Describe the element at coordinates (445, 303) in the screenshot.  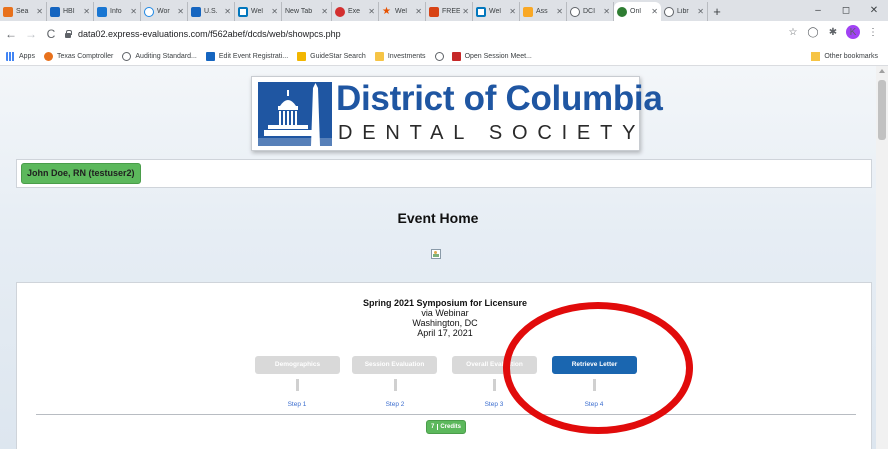
I see `event-title: Spring 2021 Symposium for Licensure` at that location.